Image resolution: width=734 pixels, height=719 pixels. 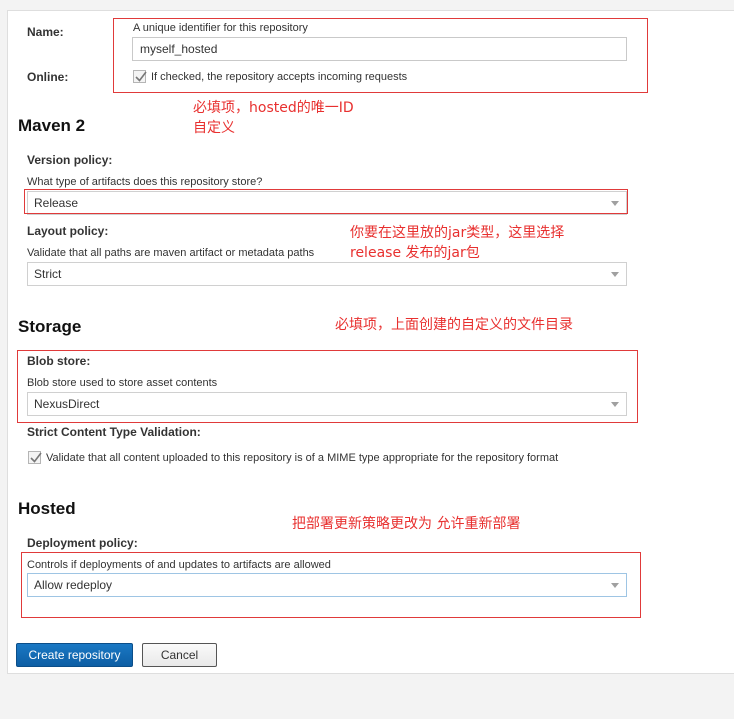 What do you see at coordinates (48, 274) in the screenshot?
I see `layout-policy-value: Strict` at bounding box center [48, 274].